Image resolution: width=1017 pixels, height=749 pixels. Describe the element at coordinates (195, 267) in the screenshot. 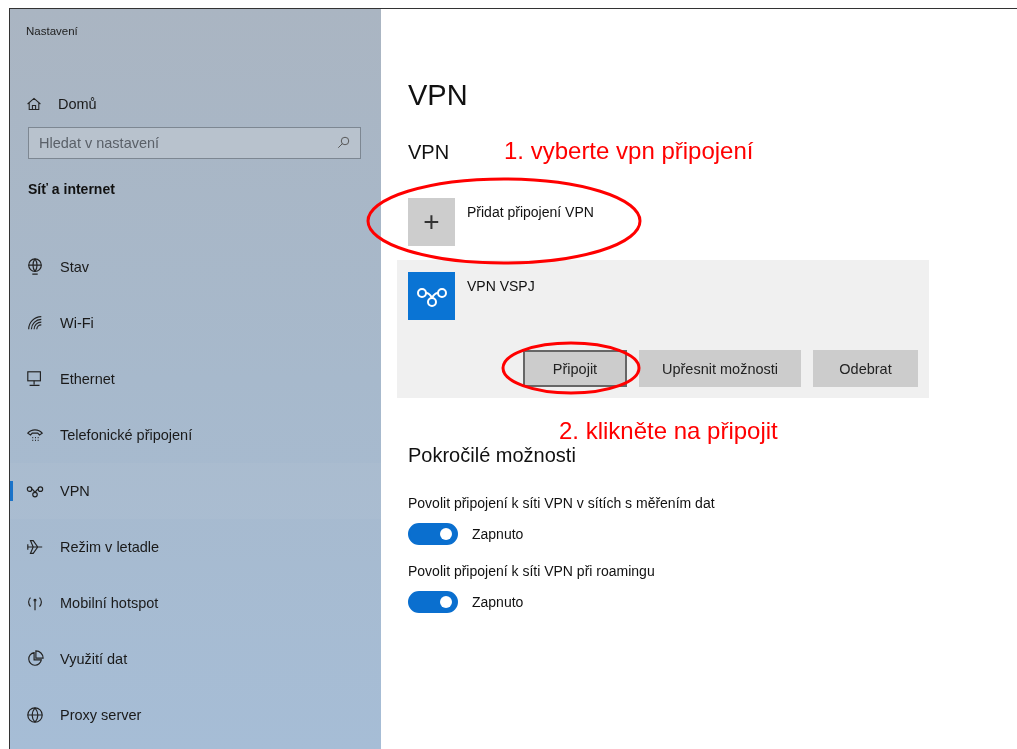

I see `nav-item: Stav` at that location.